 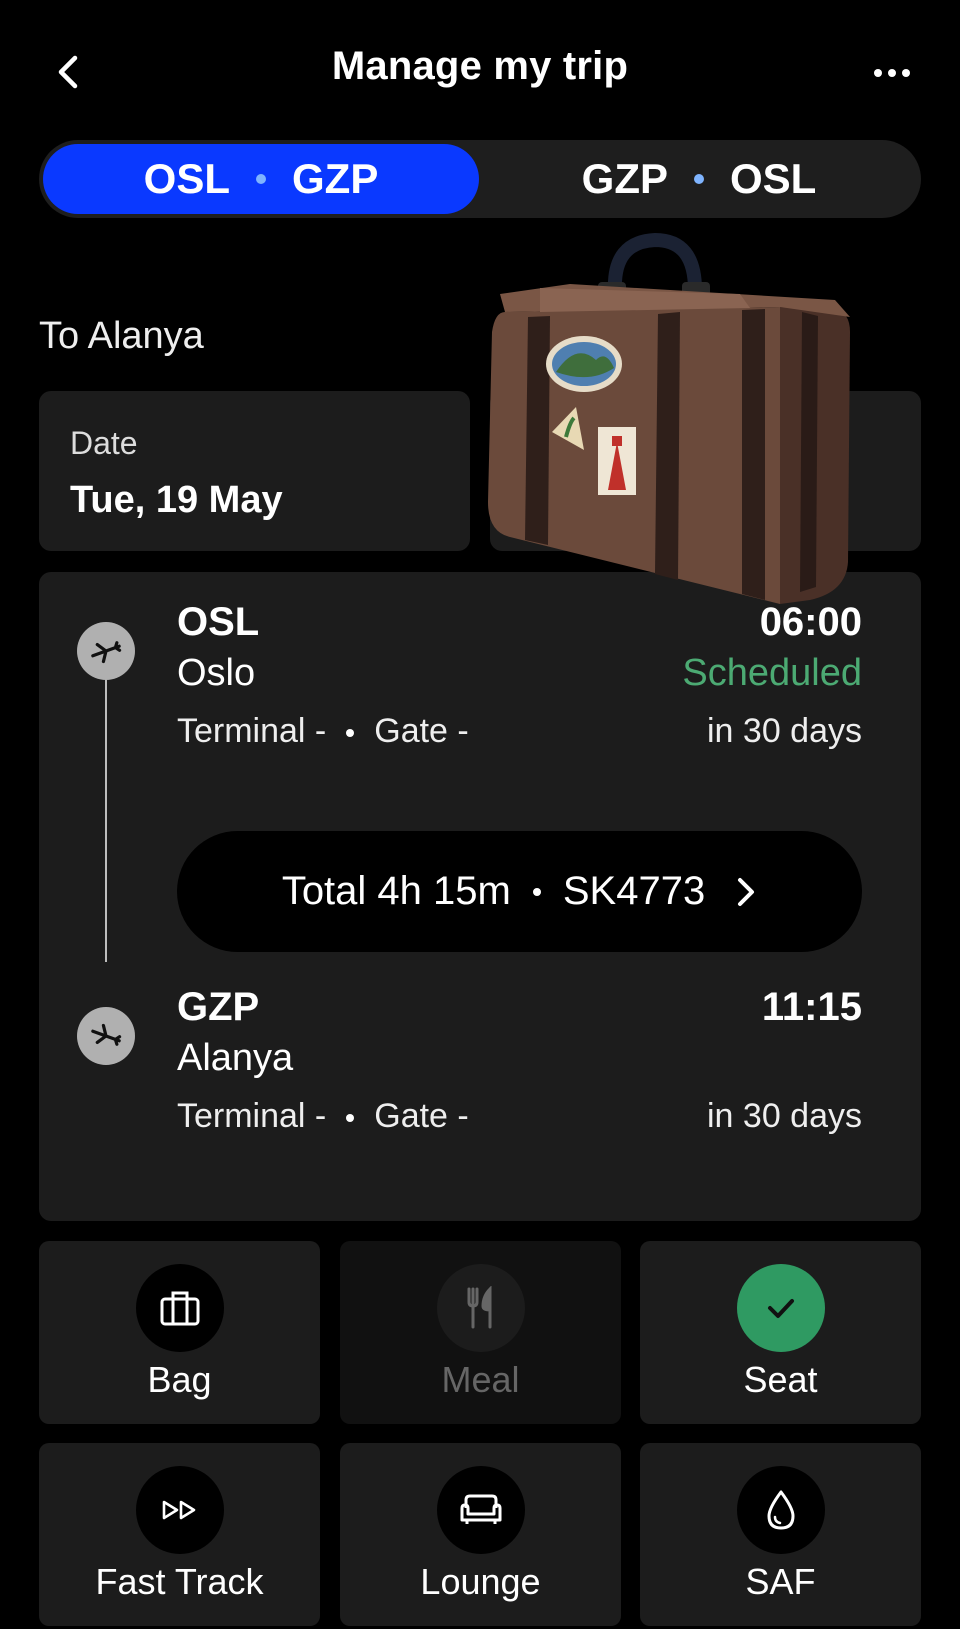 I want to click on timeline-line, so click(x=106, y=817).